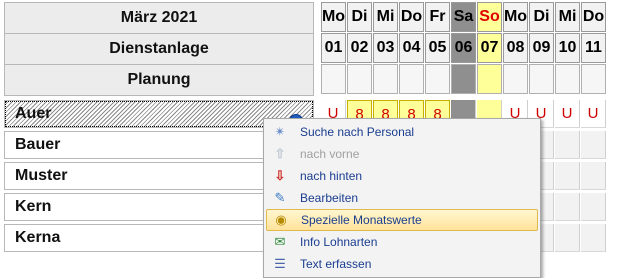 Image resolution: width=617 pixels, height=278 pixels. Describe the element at coordinates (489, 17) in the screenshot. I see `weekday-header: So` at that location.